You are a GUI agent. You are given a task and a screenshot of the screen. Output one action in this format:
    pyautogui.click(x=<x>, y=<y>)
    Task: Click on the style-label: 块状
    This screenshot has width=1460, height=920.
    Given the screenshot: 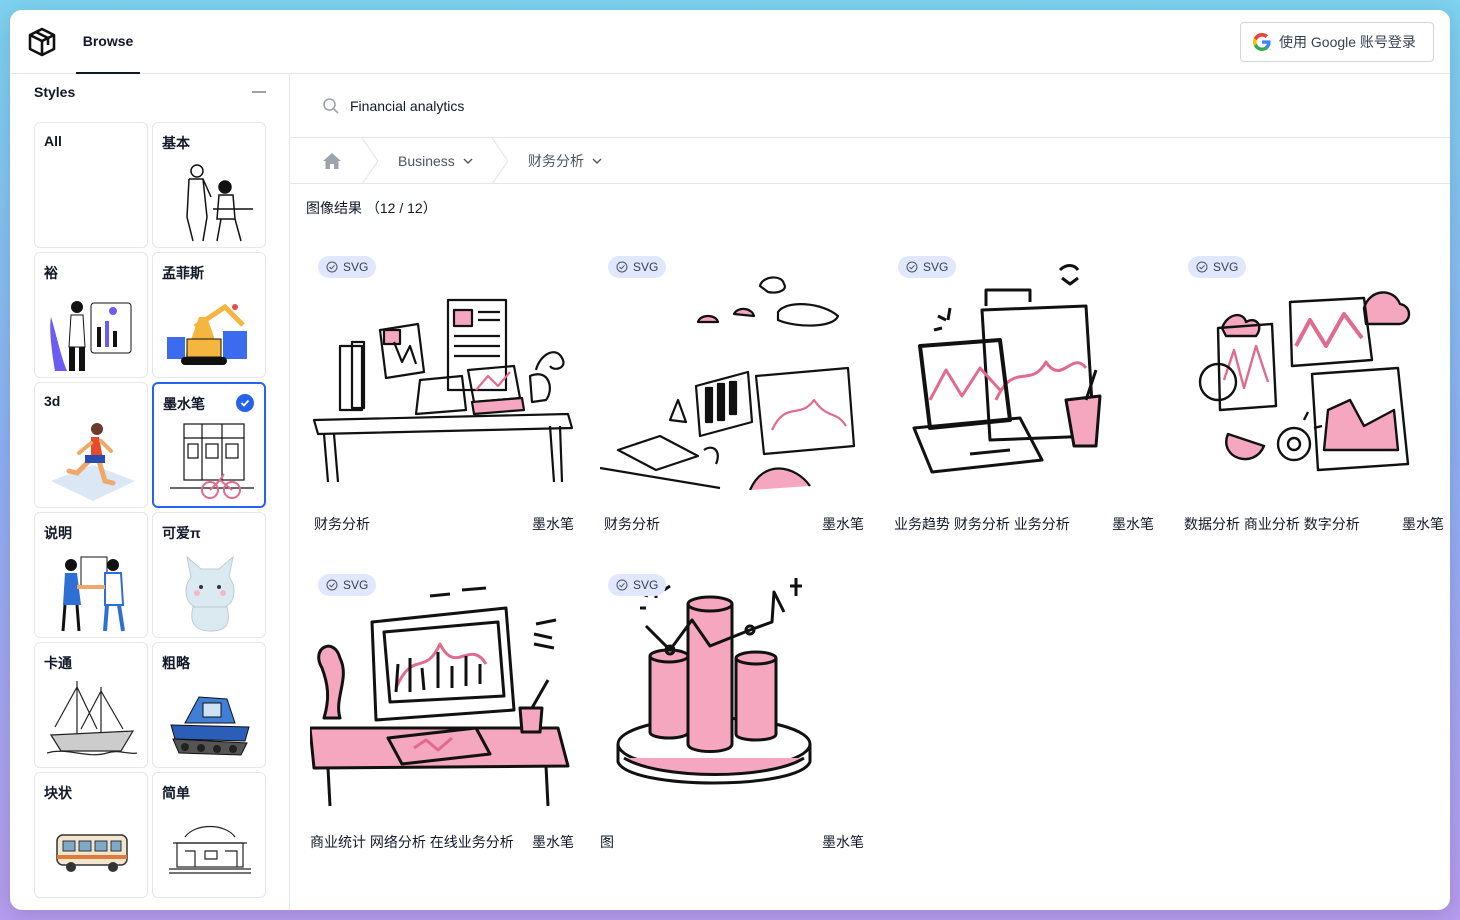 What is the action you would take?
    pyautogui.click(x=58, y=793)
    